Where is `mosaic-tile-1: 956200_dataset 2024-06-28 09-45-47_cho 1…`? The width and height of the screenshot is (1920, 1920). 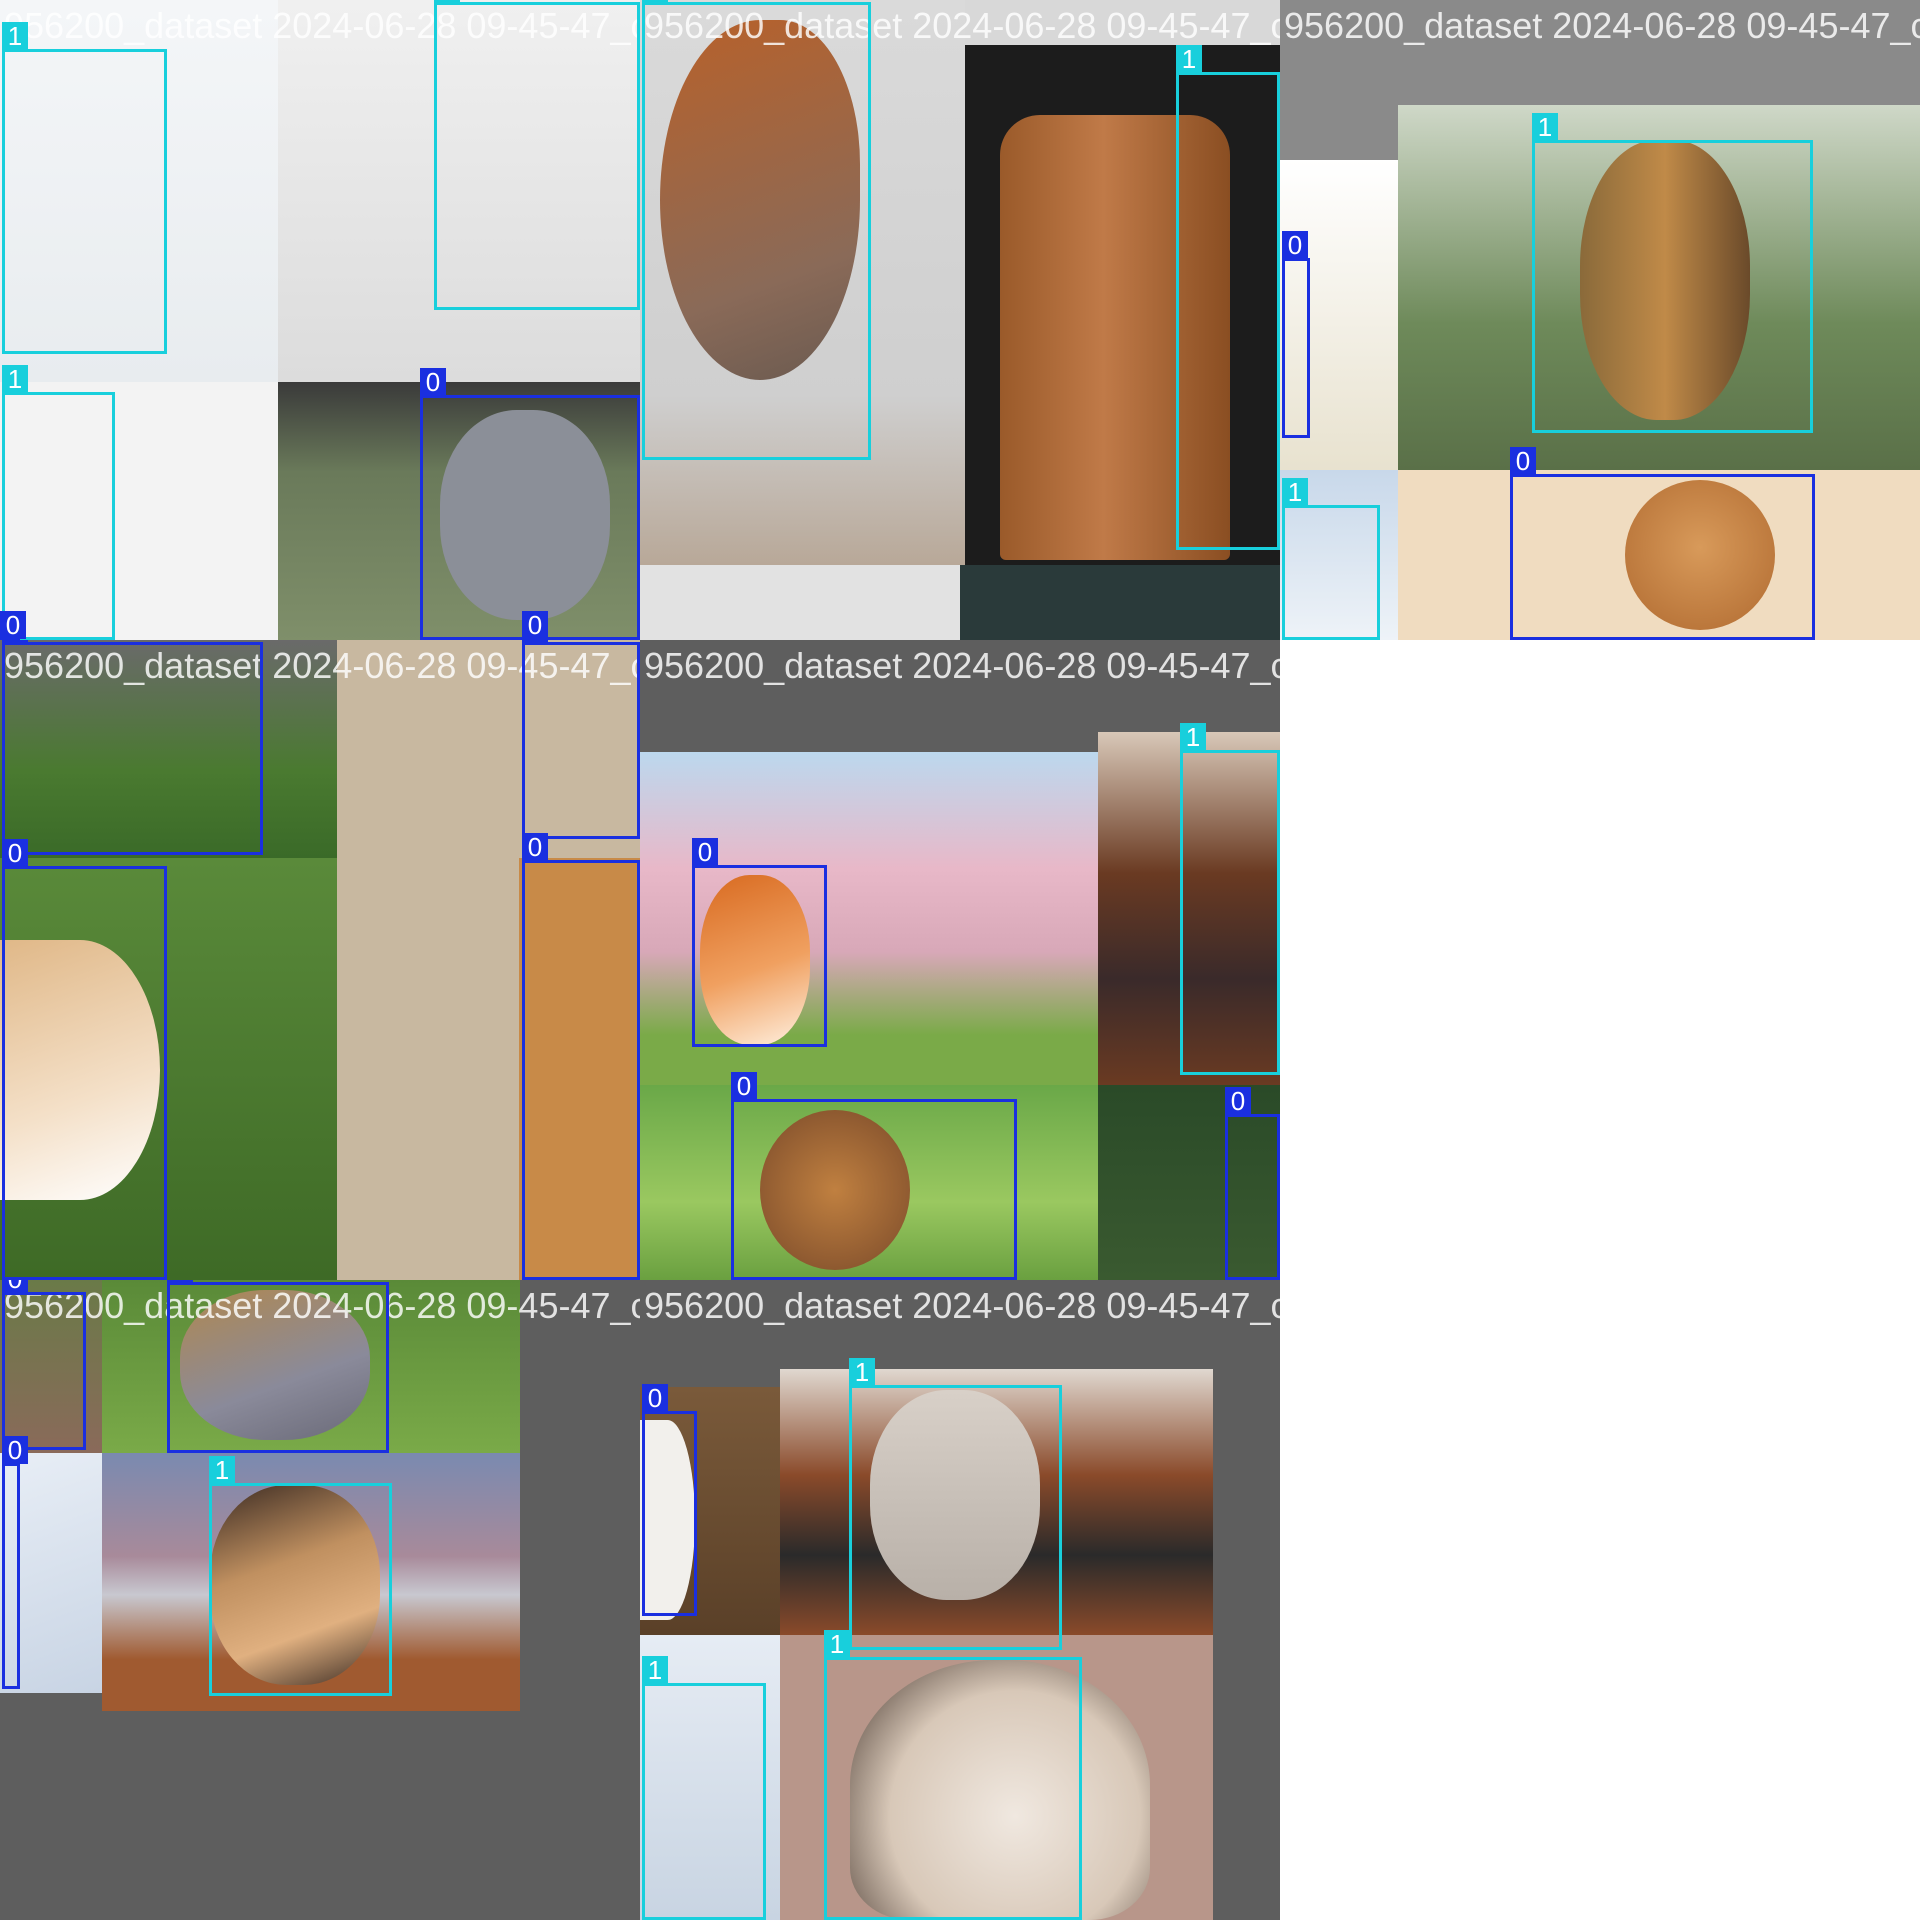
mosaic-tile-1: 956200_dataset 2024-06-28 09-45-47_cho 1… is located at coordinates (320, 320).